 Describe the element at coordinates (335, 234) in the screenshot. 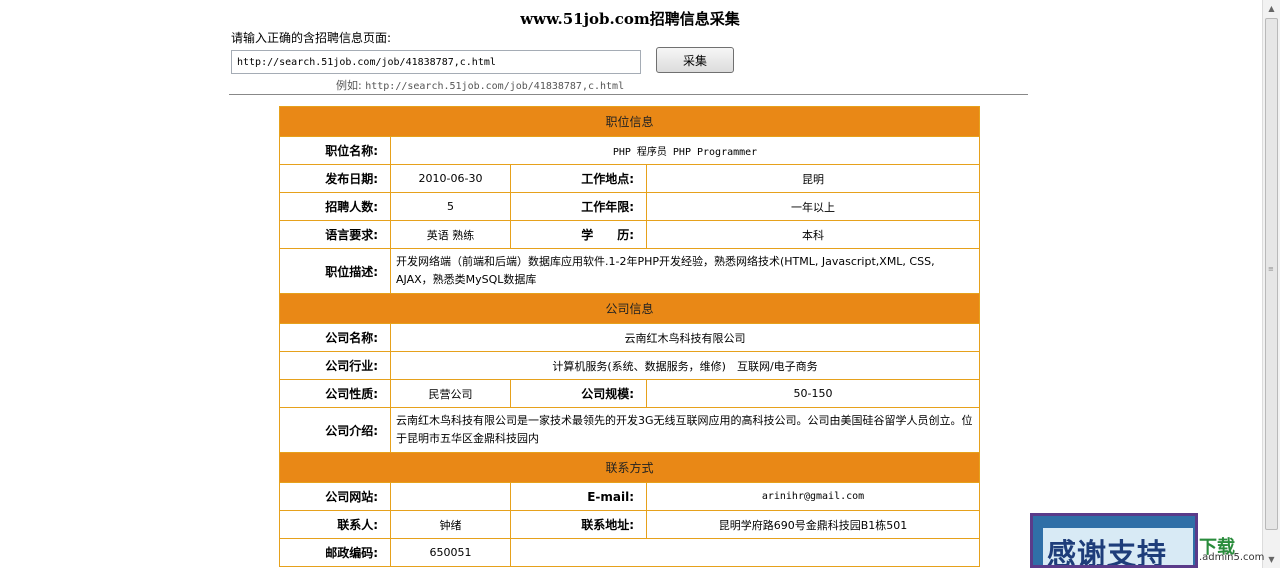

I see `language-label: 语言要求:` at that location.